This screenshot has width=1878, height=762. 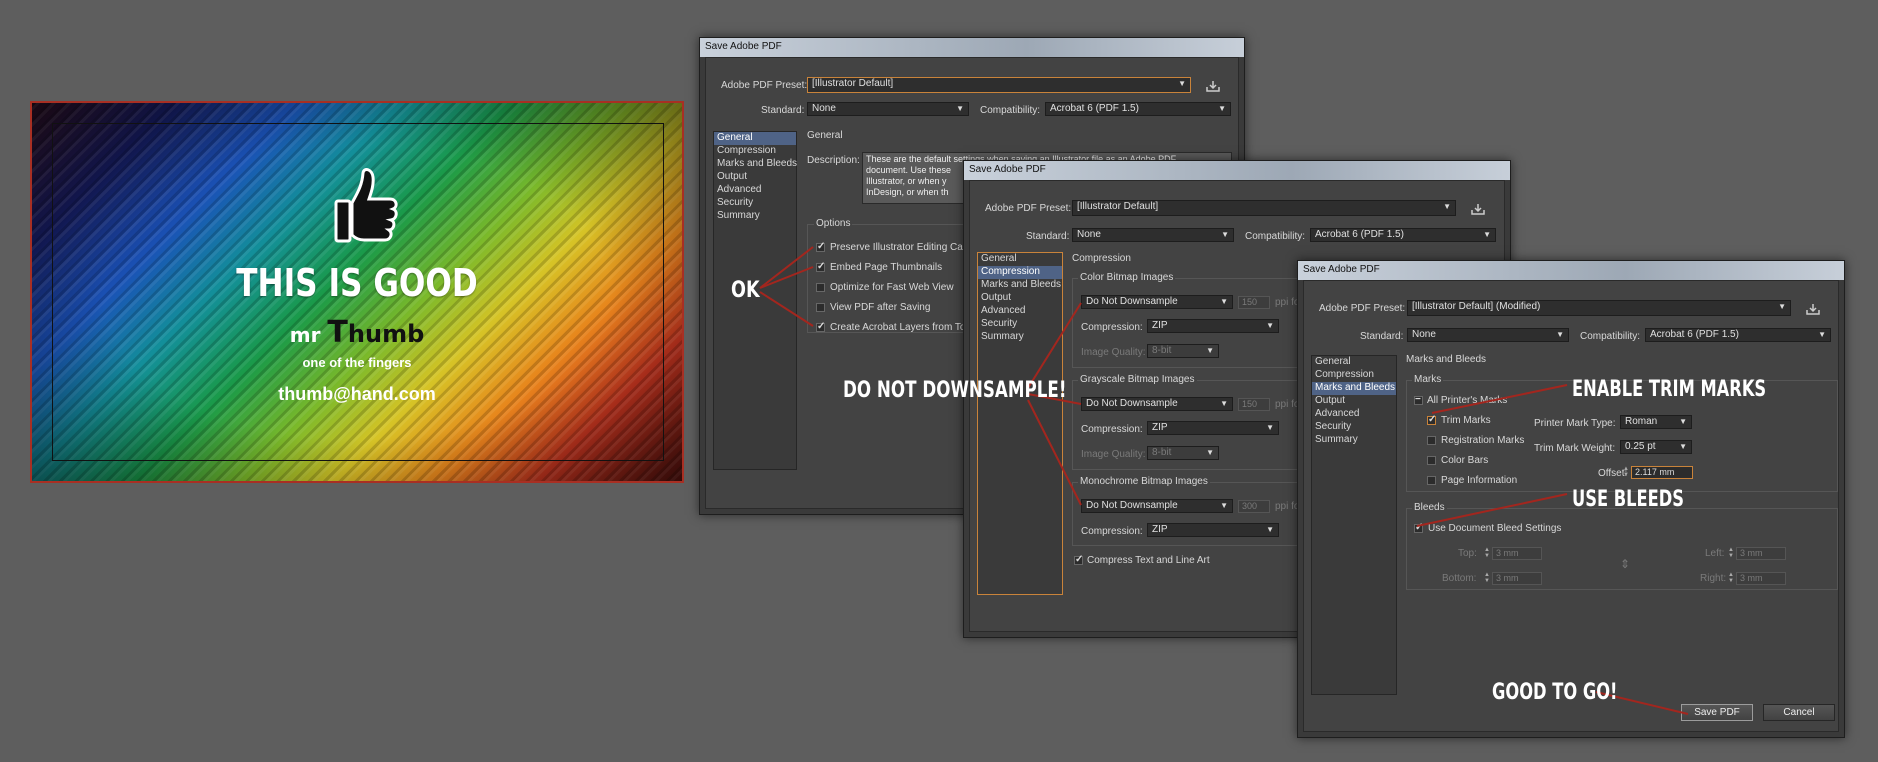 What do you see at coordinates (745, 290) in the screenshot?
I see `annotation-ok: OK` at bounding box center [745, 290].